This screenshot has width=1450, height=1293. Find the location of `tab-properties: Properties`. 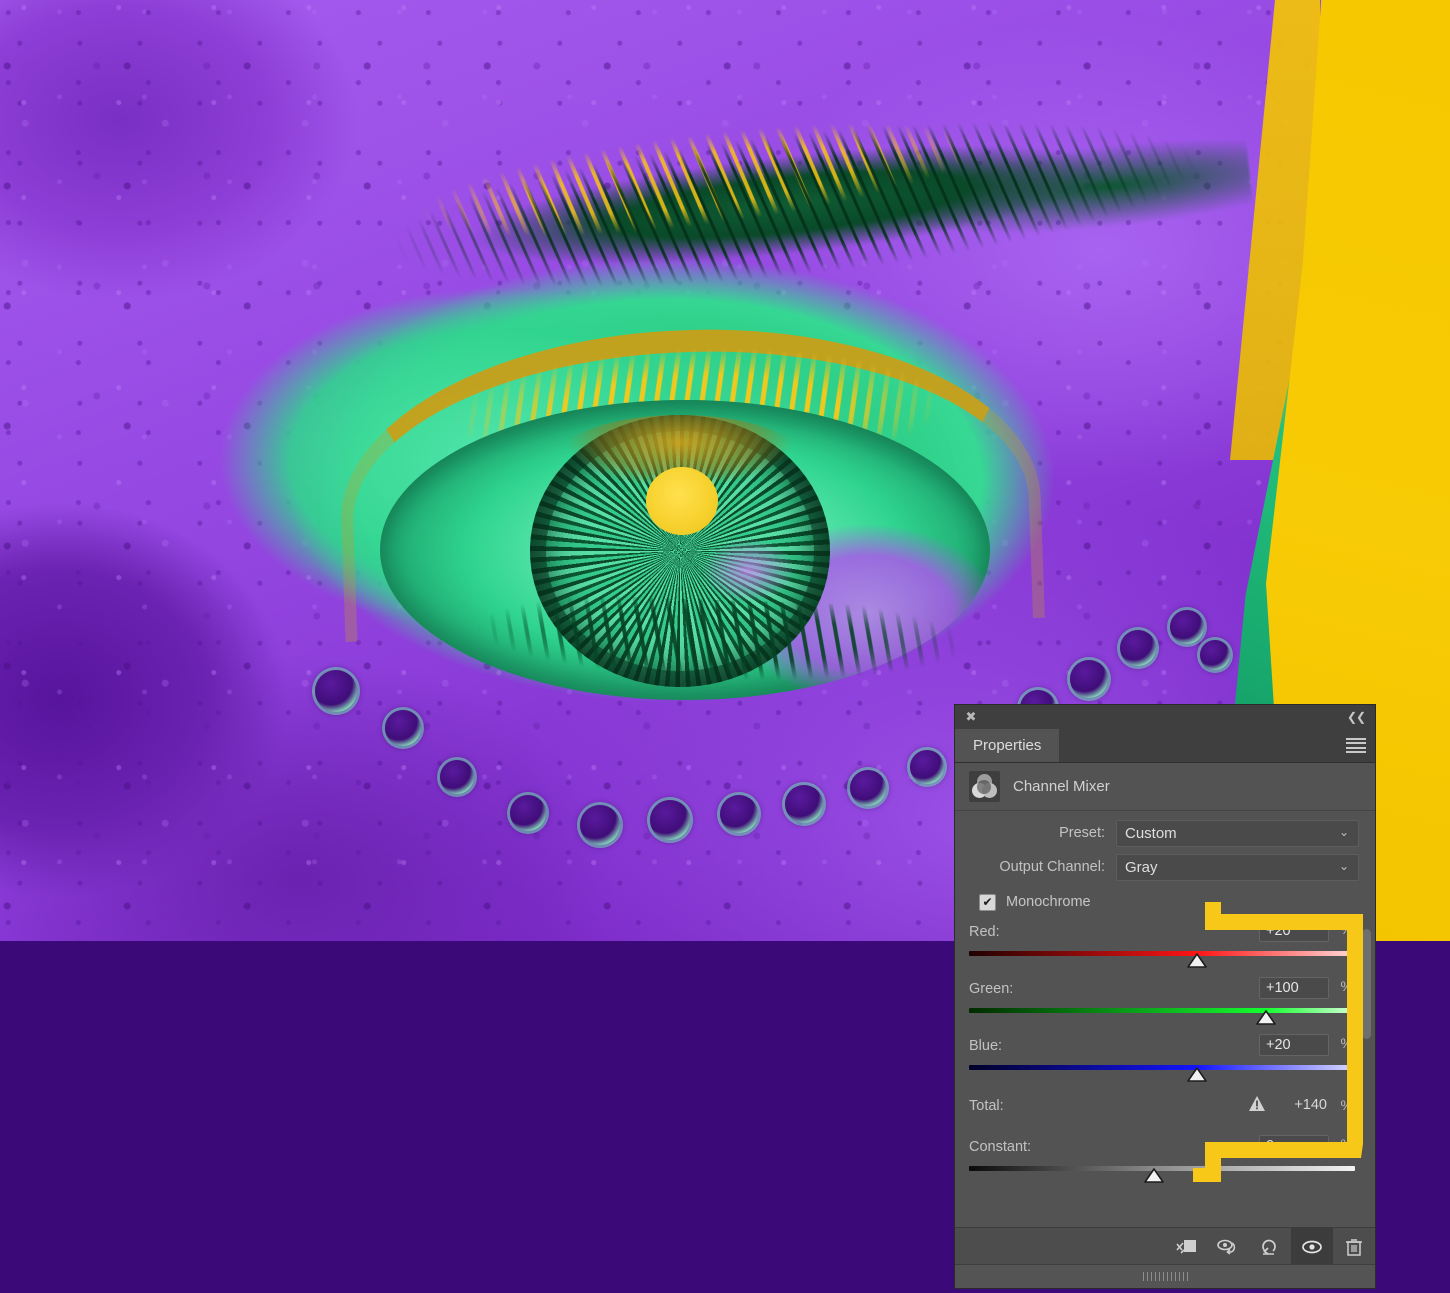

tab-properties: Properties is located at coordinates (1007, 745).